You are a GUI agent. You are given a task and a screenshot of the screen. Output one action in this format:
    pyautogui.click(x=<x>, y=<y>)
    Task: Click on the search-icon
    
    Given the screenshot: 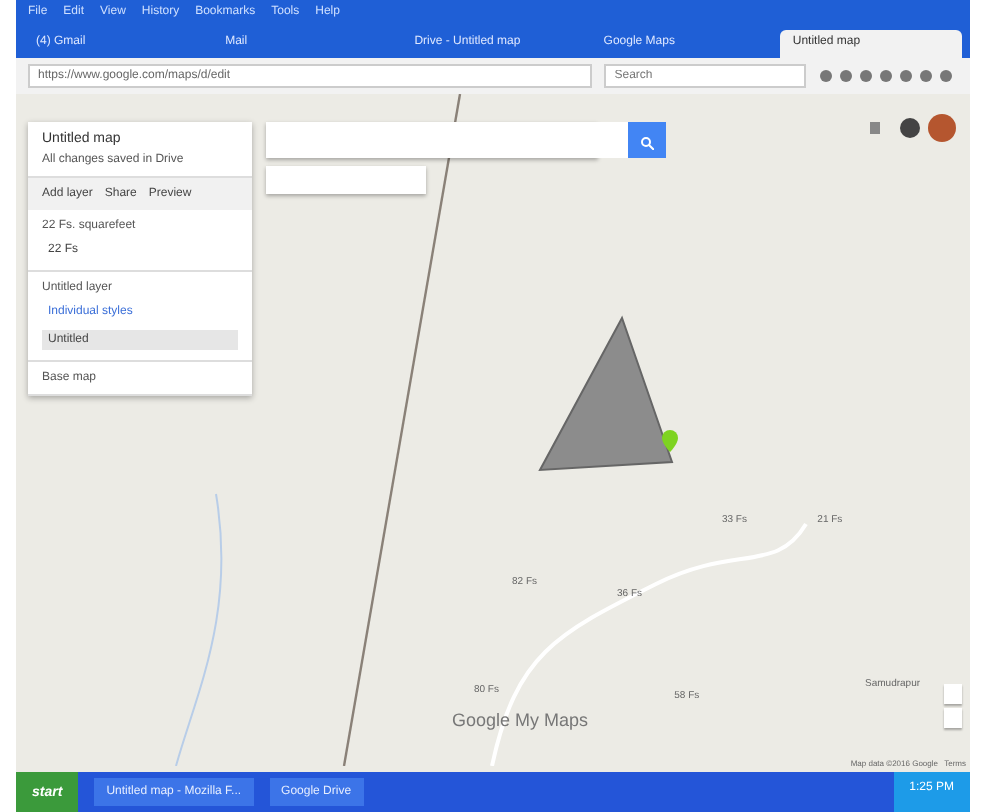 What is the action you would take?
    pyautogui.click(x=647, y=142)
    